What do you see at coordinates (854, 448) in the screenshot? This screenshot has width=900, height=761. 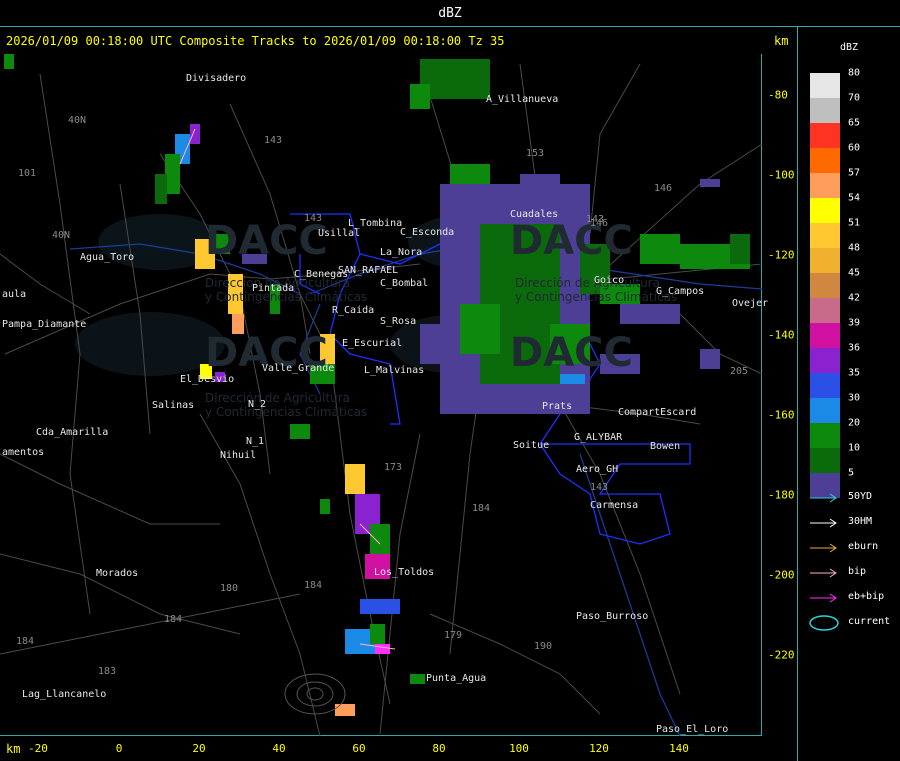 I see `dbz-label: 10` at bounding box center [854, 448].